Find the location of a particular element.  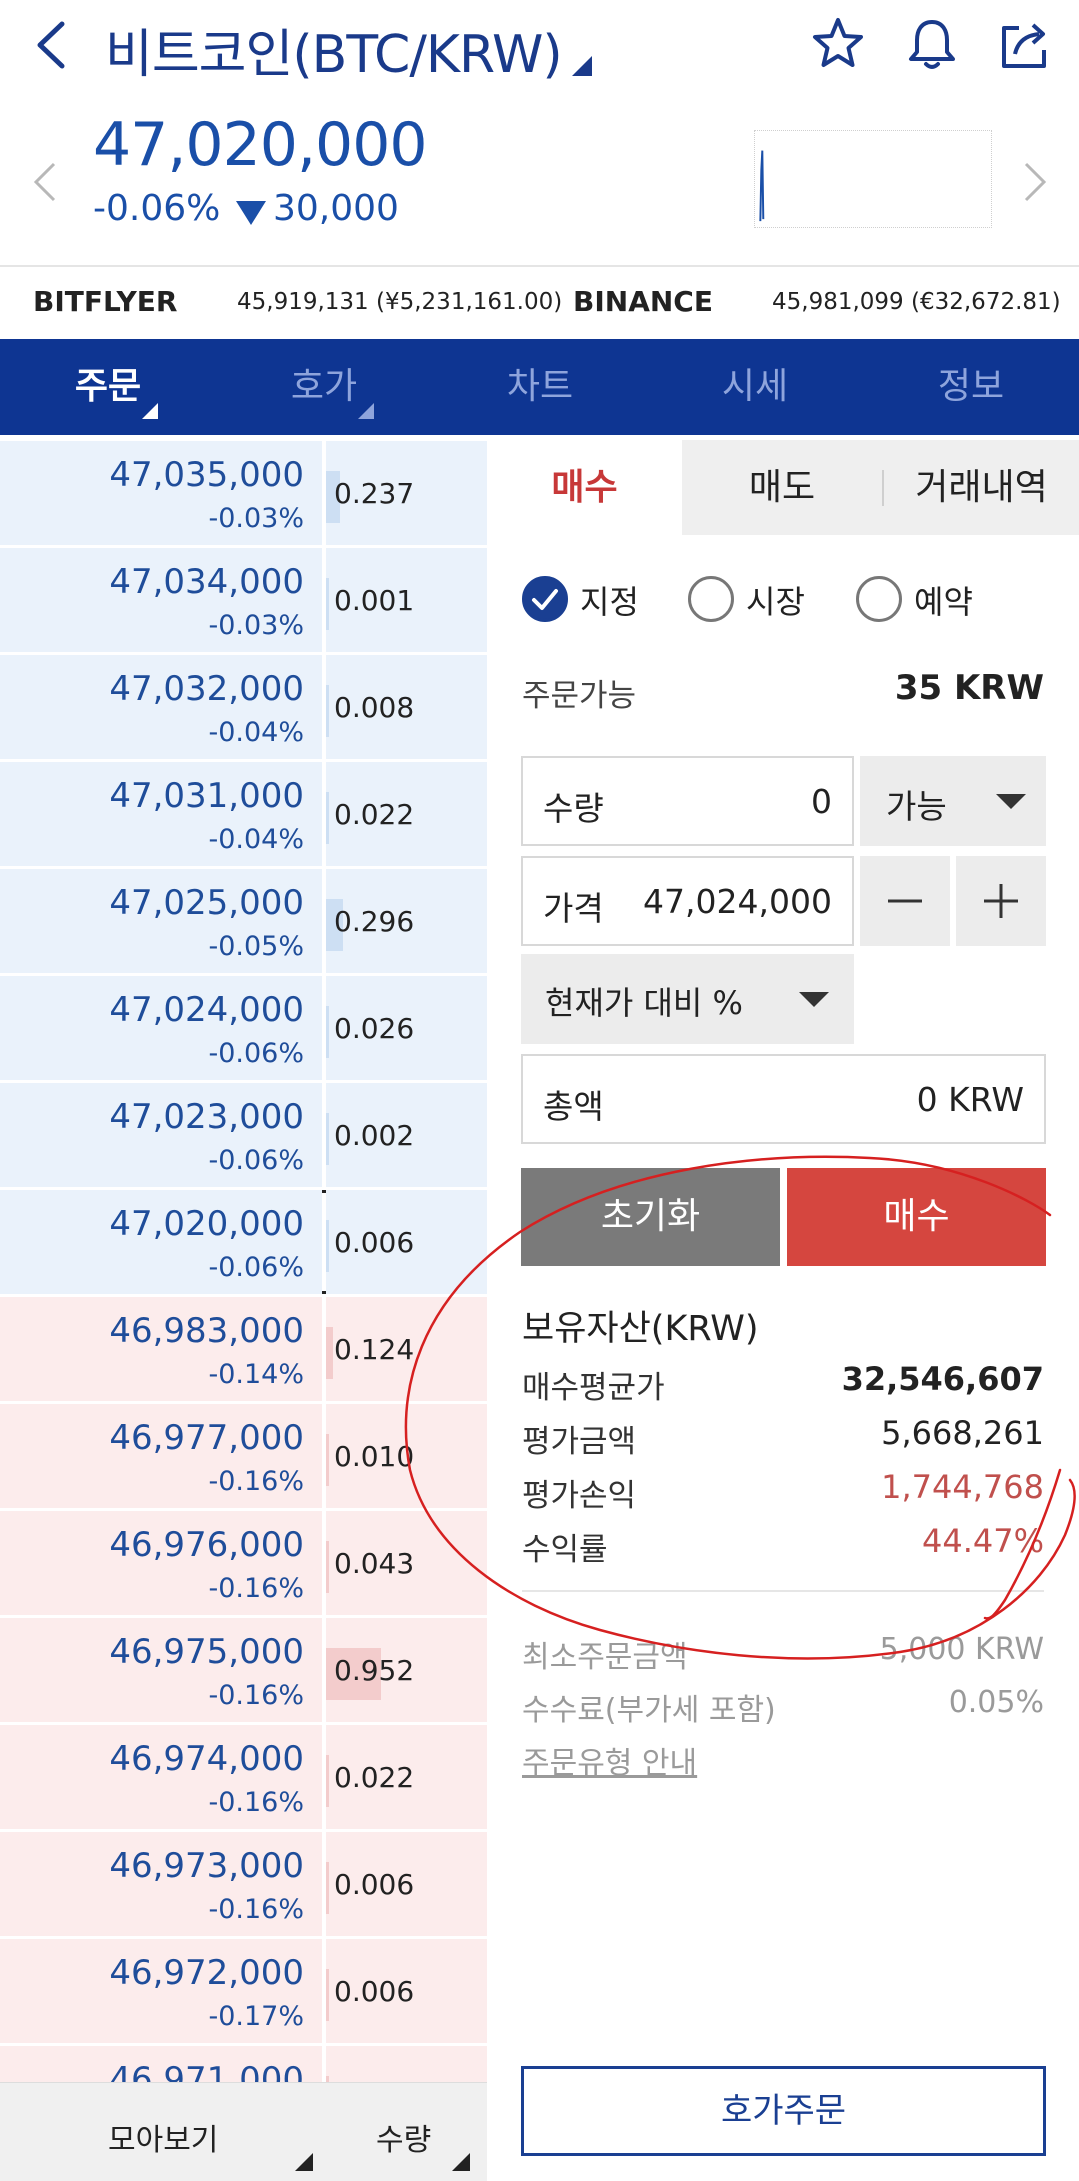

qty-available-dropdown: 가능 is located at coordinates (953, 801).